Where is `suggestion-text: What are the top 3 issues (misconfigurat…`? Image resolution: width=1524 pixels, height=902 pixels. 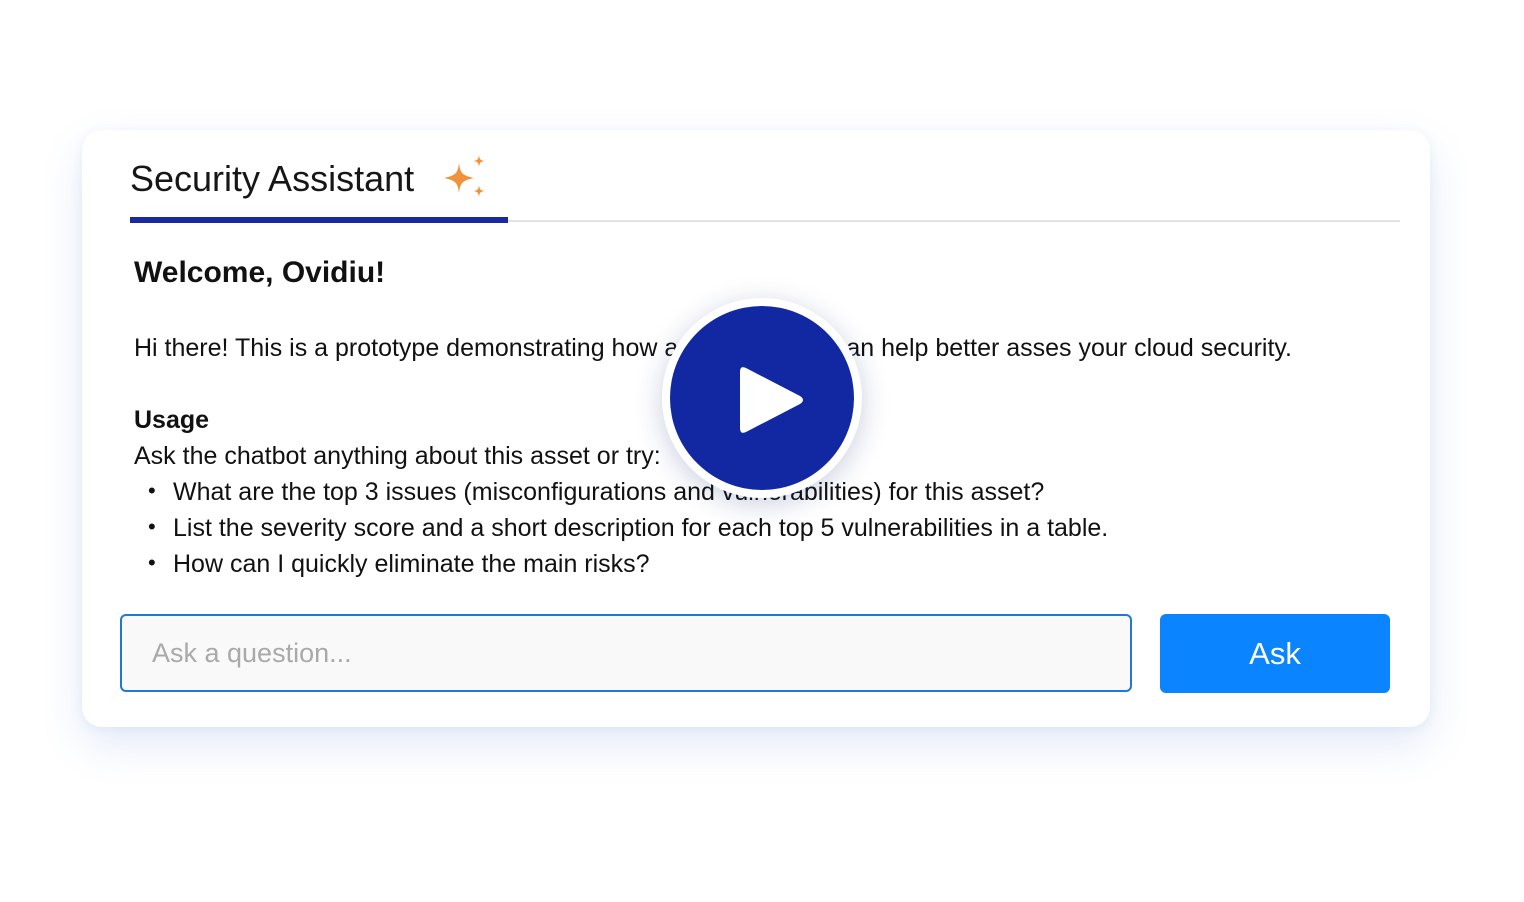 suggestion-text: What are the top 3 issues (misconfigurat… is located at coordinates (609, 492).